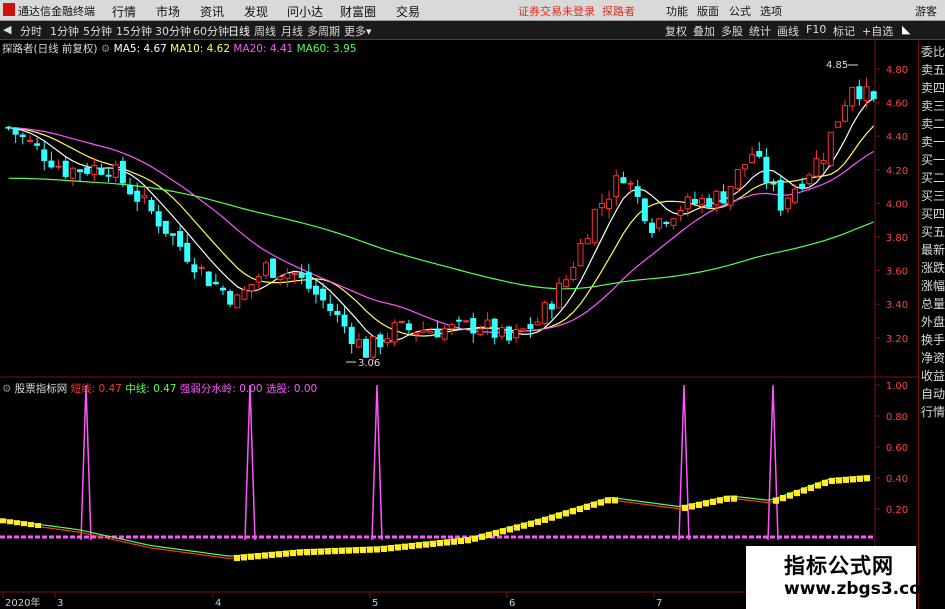 The image size is (945, 609). What do you see at coordinates (933, 195) in the screenshot?
I see `rp-buy3: 买三` at bounding box center [933, 195].